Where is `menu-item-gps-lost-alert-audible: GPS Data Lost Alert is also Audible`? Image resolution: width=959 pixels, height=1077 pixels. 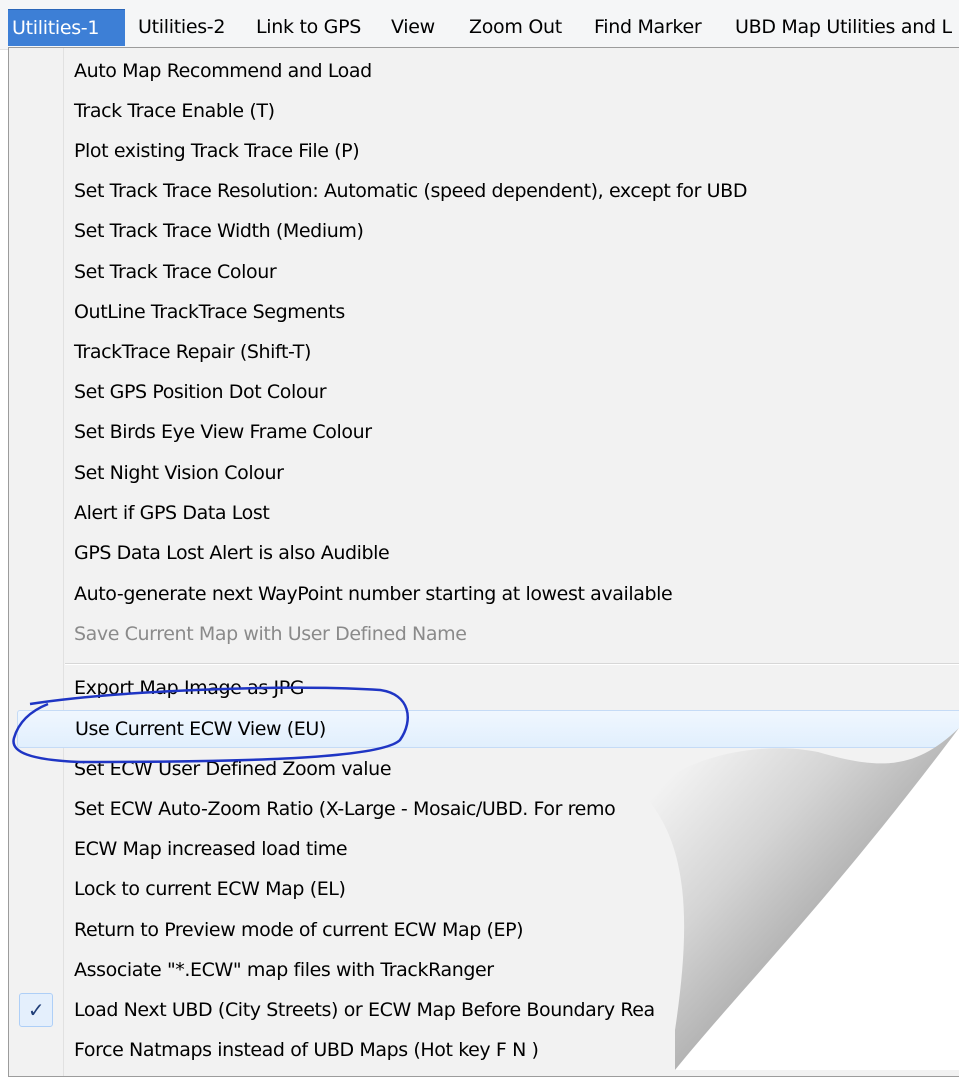 menu-item-gps-lost-alert-audible: GPS Data Lost Alert is also Audible is located at coordinates (484, 553).